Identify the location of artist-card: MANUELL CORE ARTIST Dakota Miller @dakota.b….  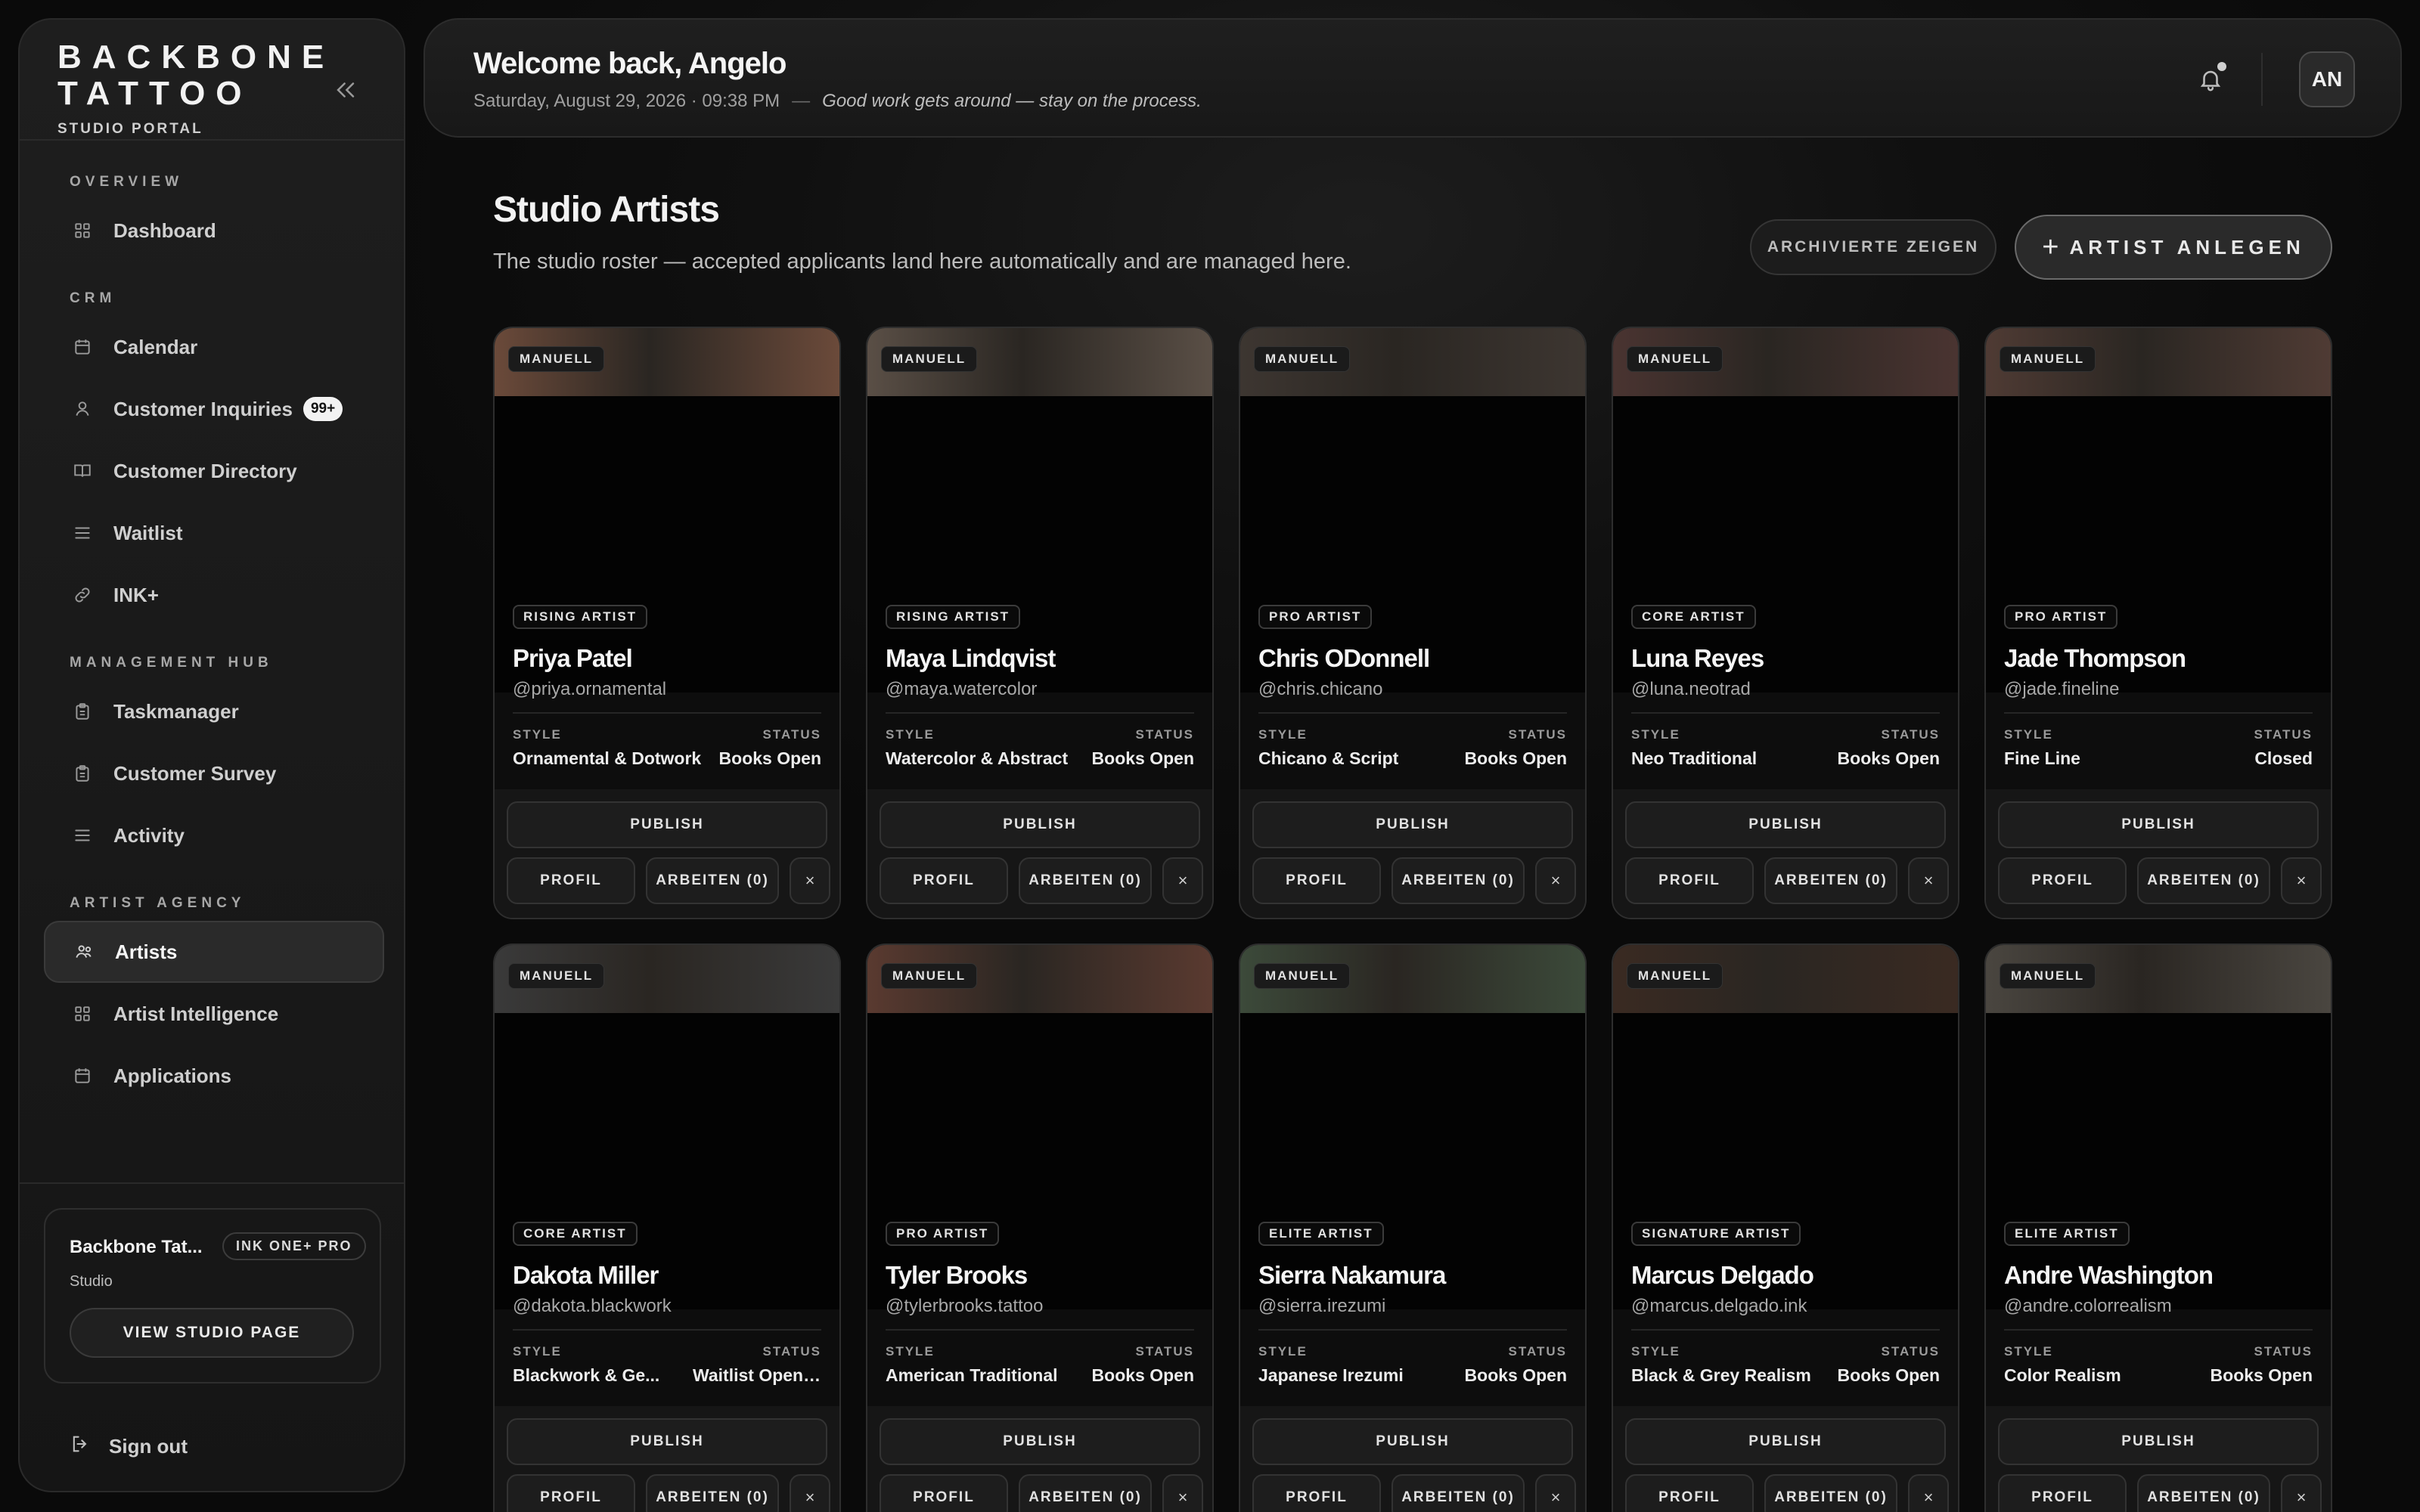
(667, 1228).